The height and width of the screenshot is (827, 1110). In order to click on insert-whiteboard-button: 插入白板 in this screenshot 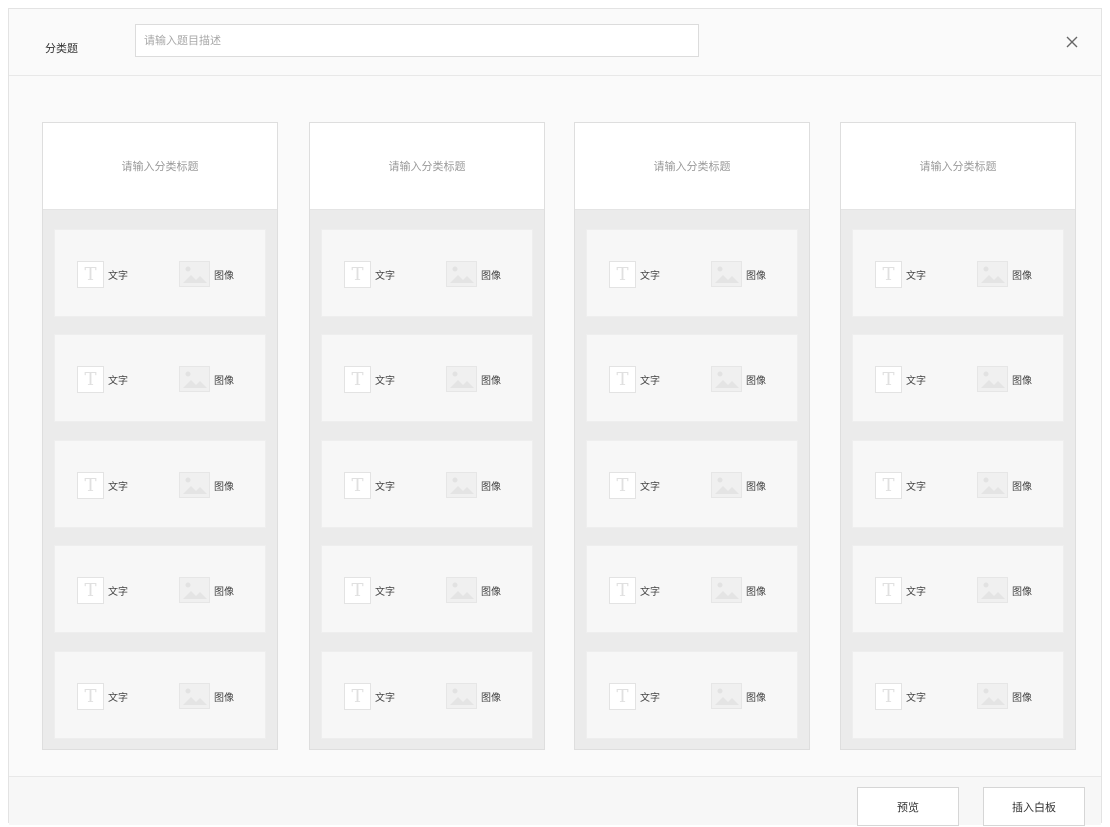, I will do `click(1034, 806)`.